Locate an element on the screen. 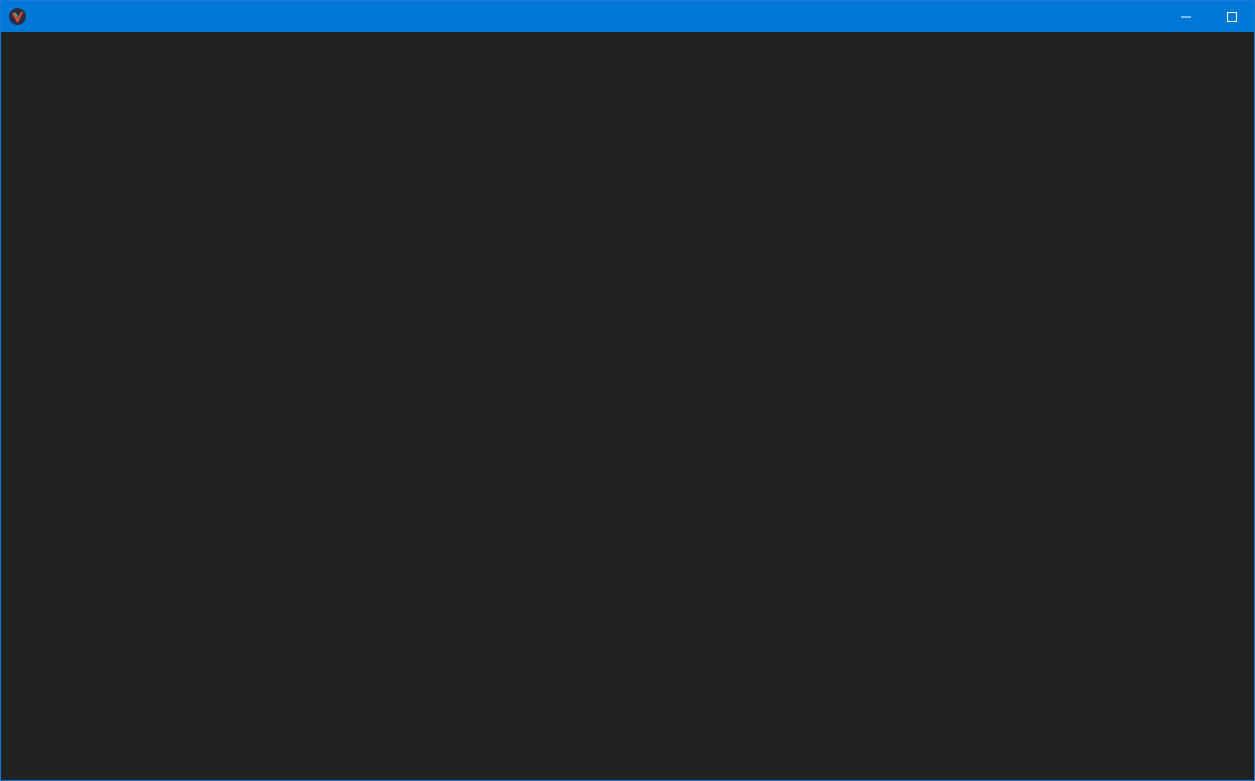  maximize-button is located at coordinates (1232, 16).